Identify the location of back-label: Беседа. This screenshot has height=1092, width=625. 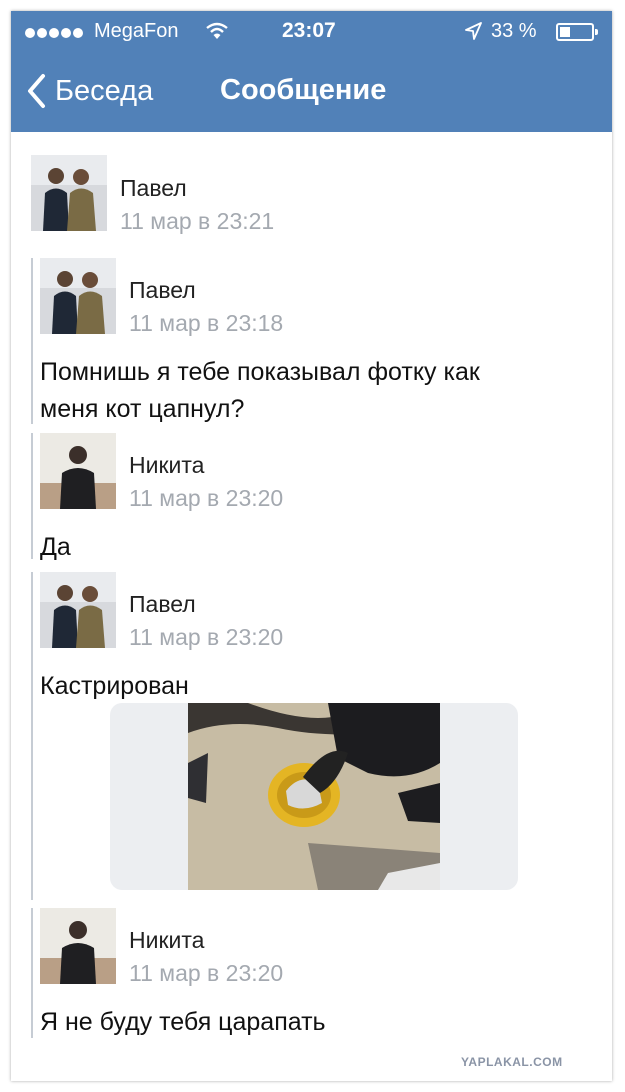
(104, 90).